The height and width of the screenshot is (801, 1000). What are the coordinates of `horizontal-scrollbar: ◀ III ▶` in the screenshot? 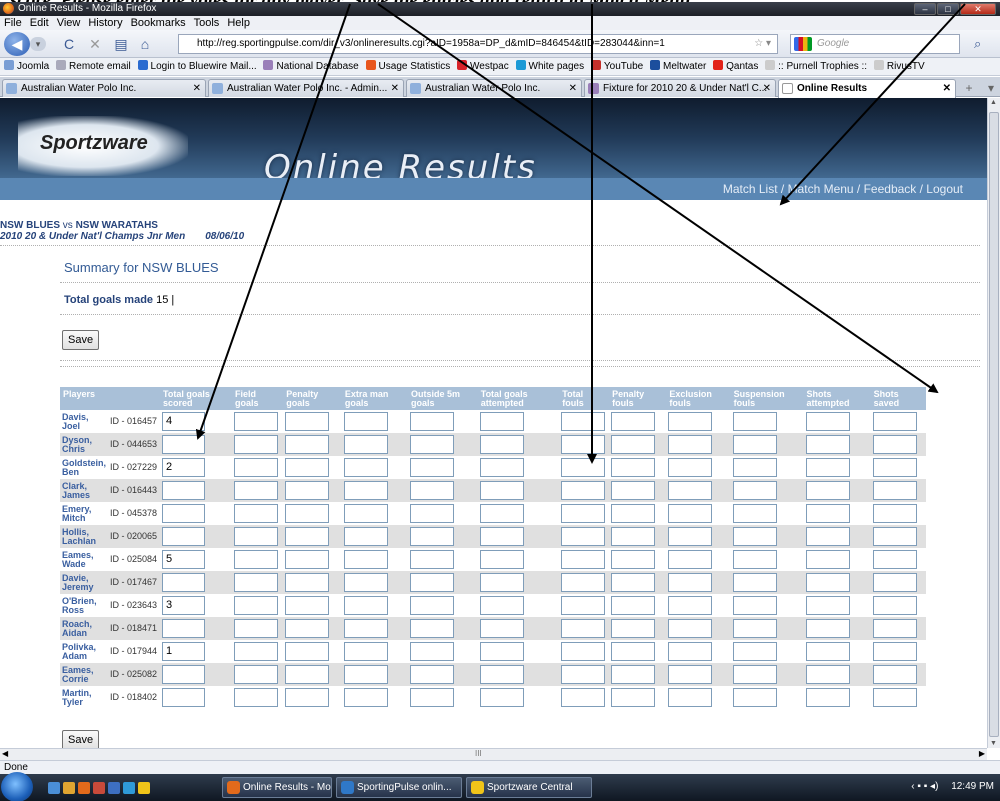 It's located at (493, 754).